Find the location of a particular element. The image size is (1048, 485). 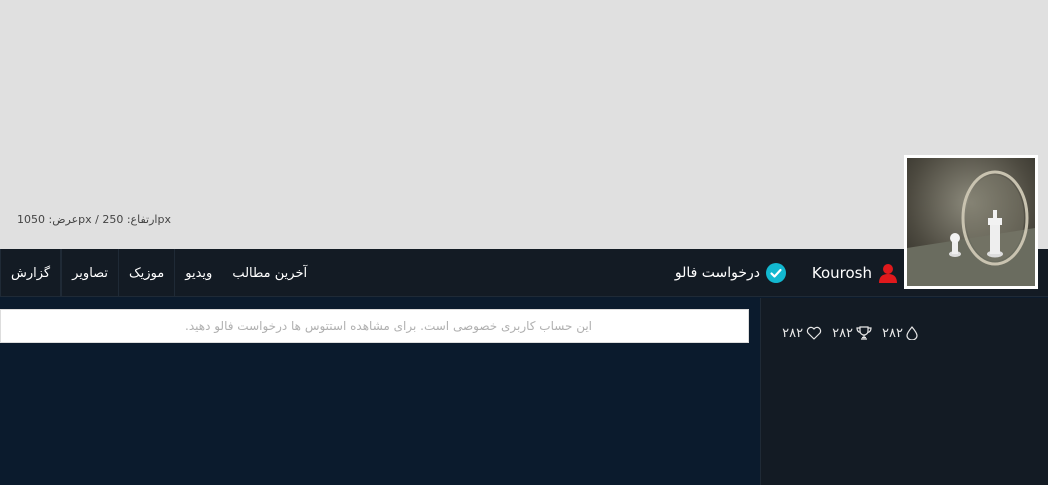

avatar-image is located at coordinates (971, 222).